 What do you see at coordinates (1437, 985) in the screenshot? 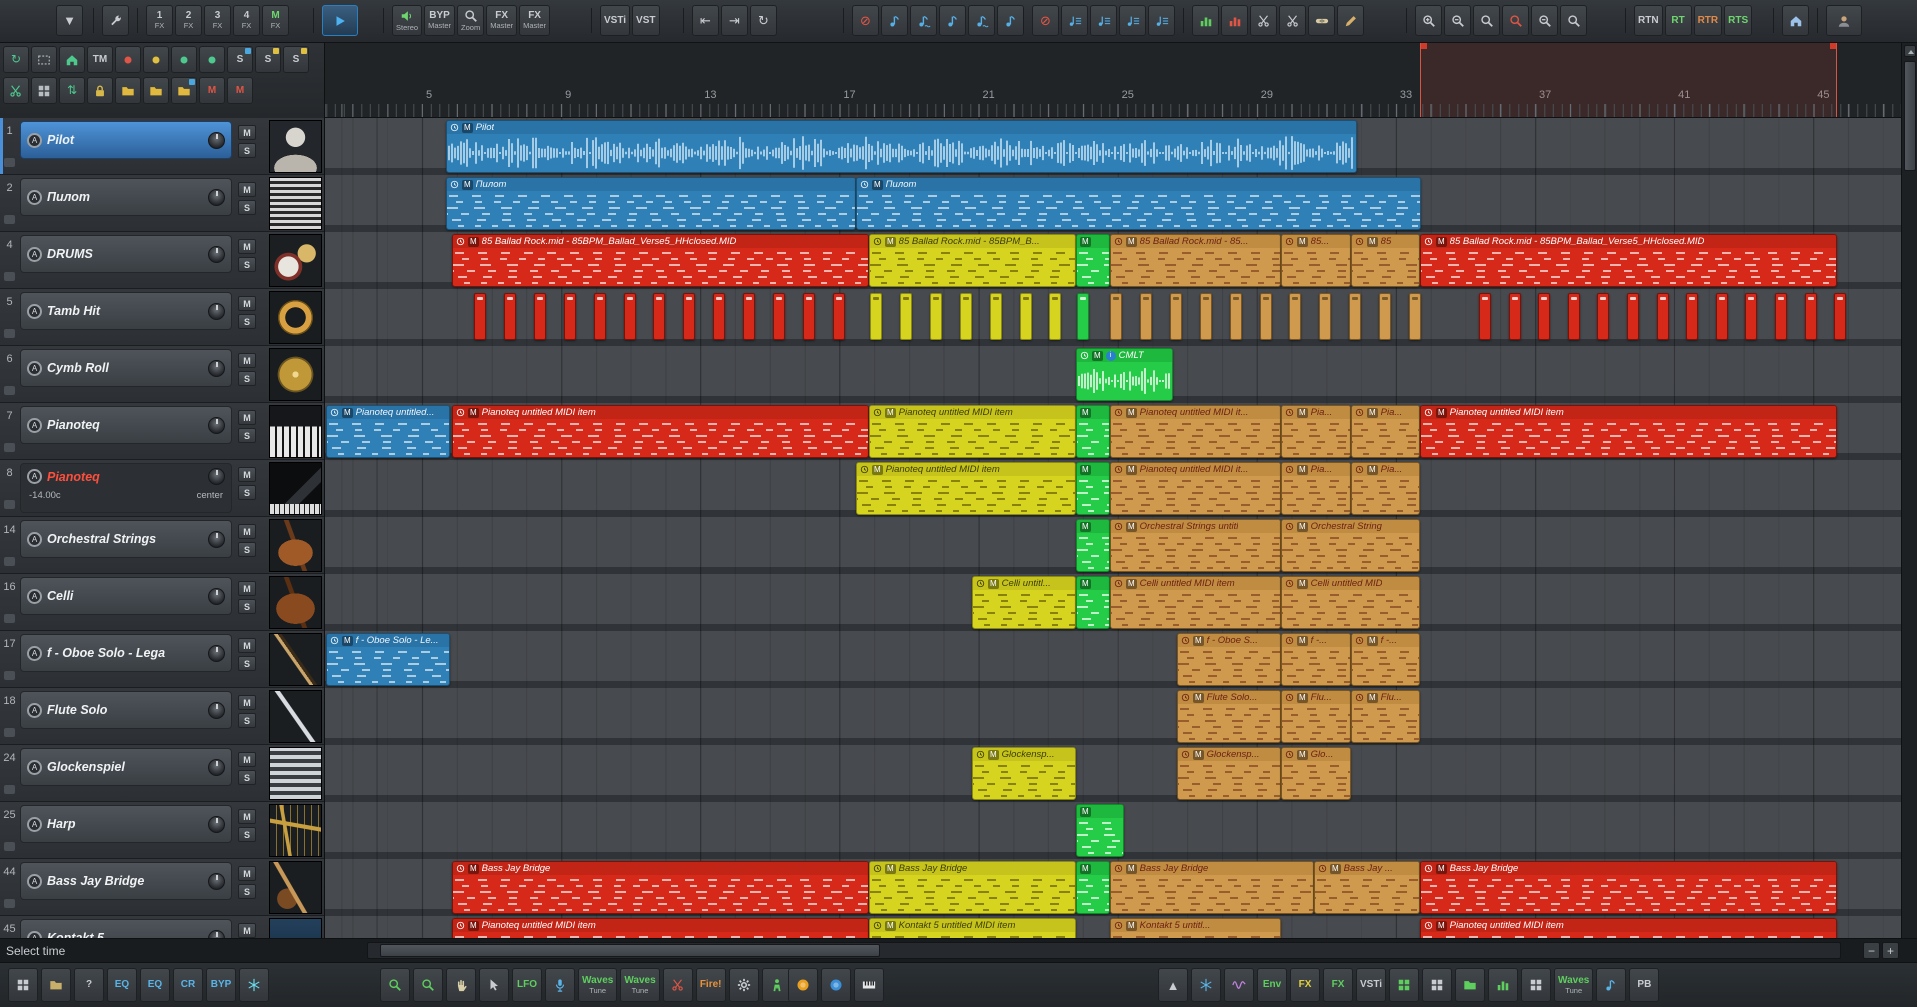
I see `grid-b` at bounding box center [1437, 985].